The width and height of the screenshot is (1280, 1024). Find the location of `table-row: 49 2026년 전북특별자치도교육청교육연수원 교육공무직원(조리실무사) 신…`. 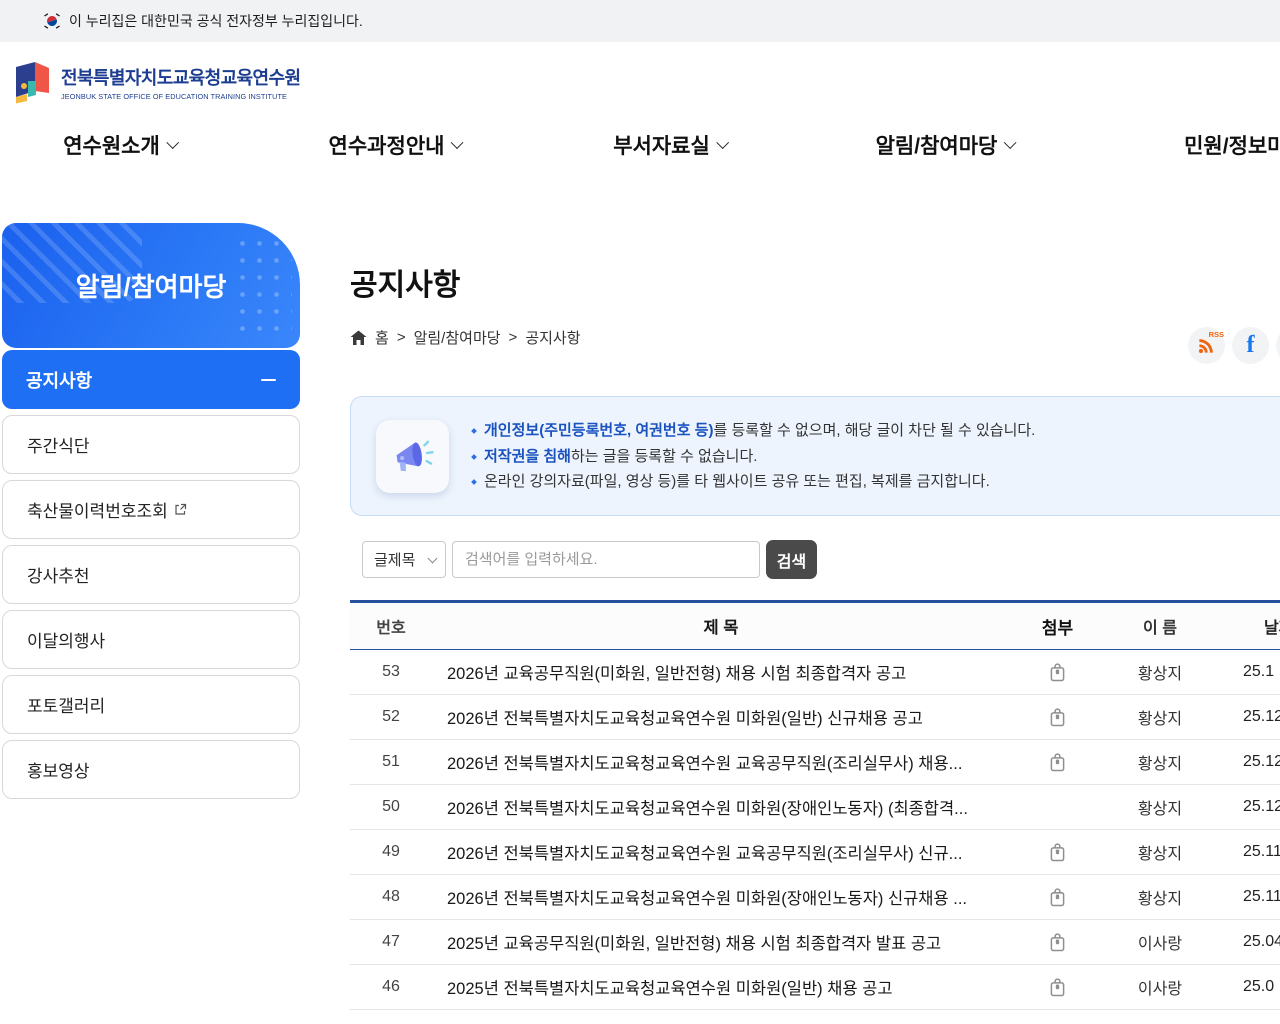

table-row: 49 2026년 전북특별자치도교육청교육연수원 교육공무직원(조리실무사) 신… is located at coordinates (815, 852).